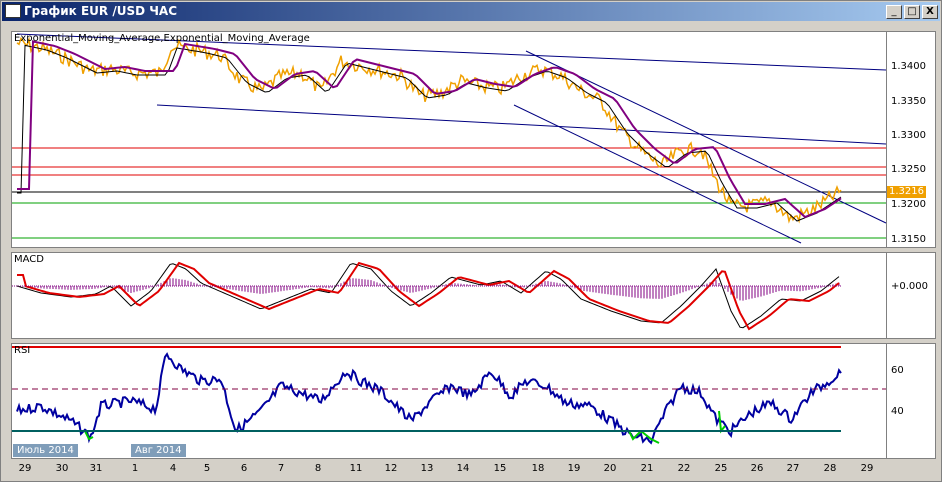 This screenshot has width=942, height=482. Describe the element at coordinates (135, 468) in the screenshot. I see `time-tick: 1` at that location.